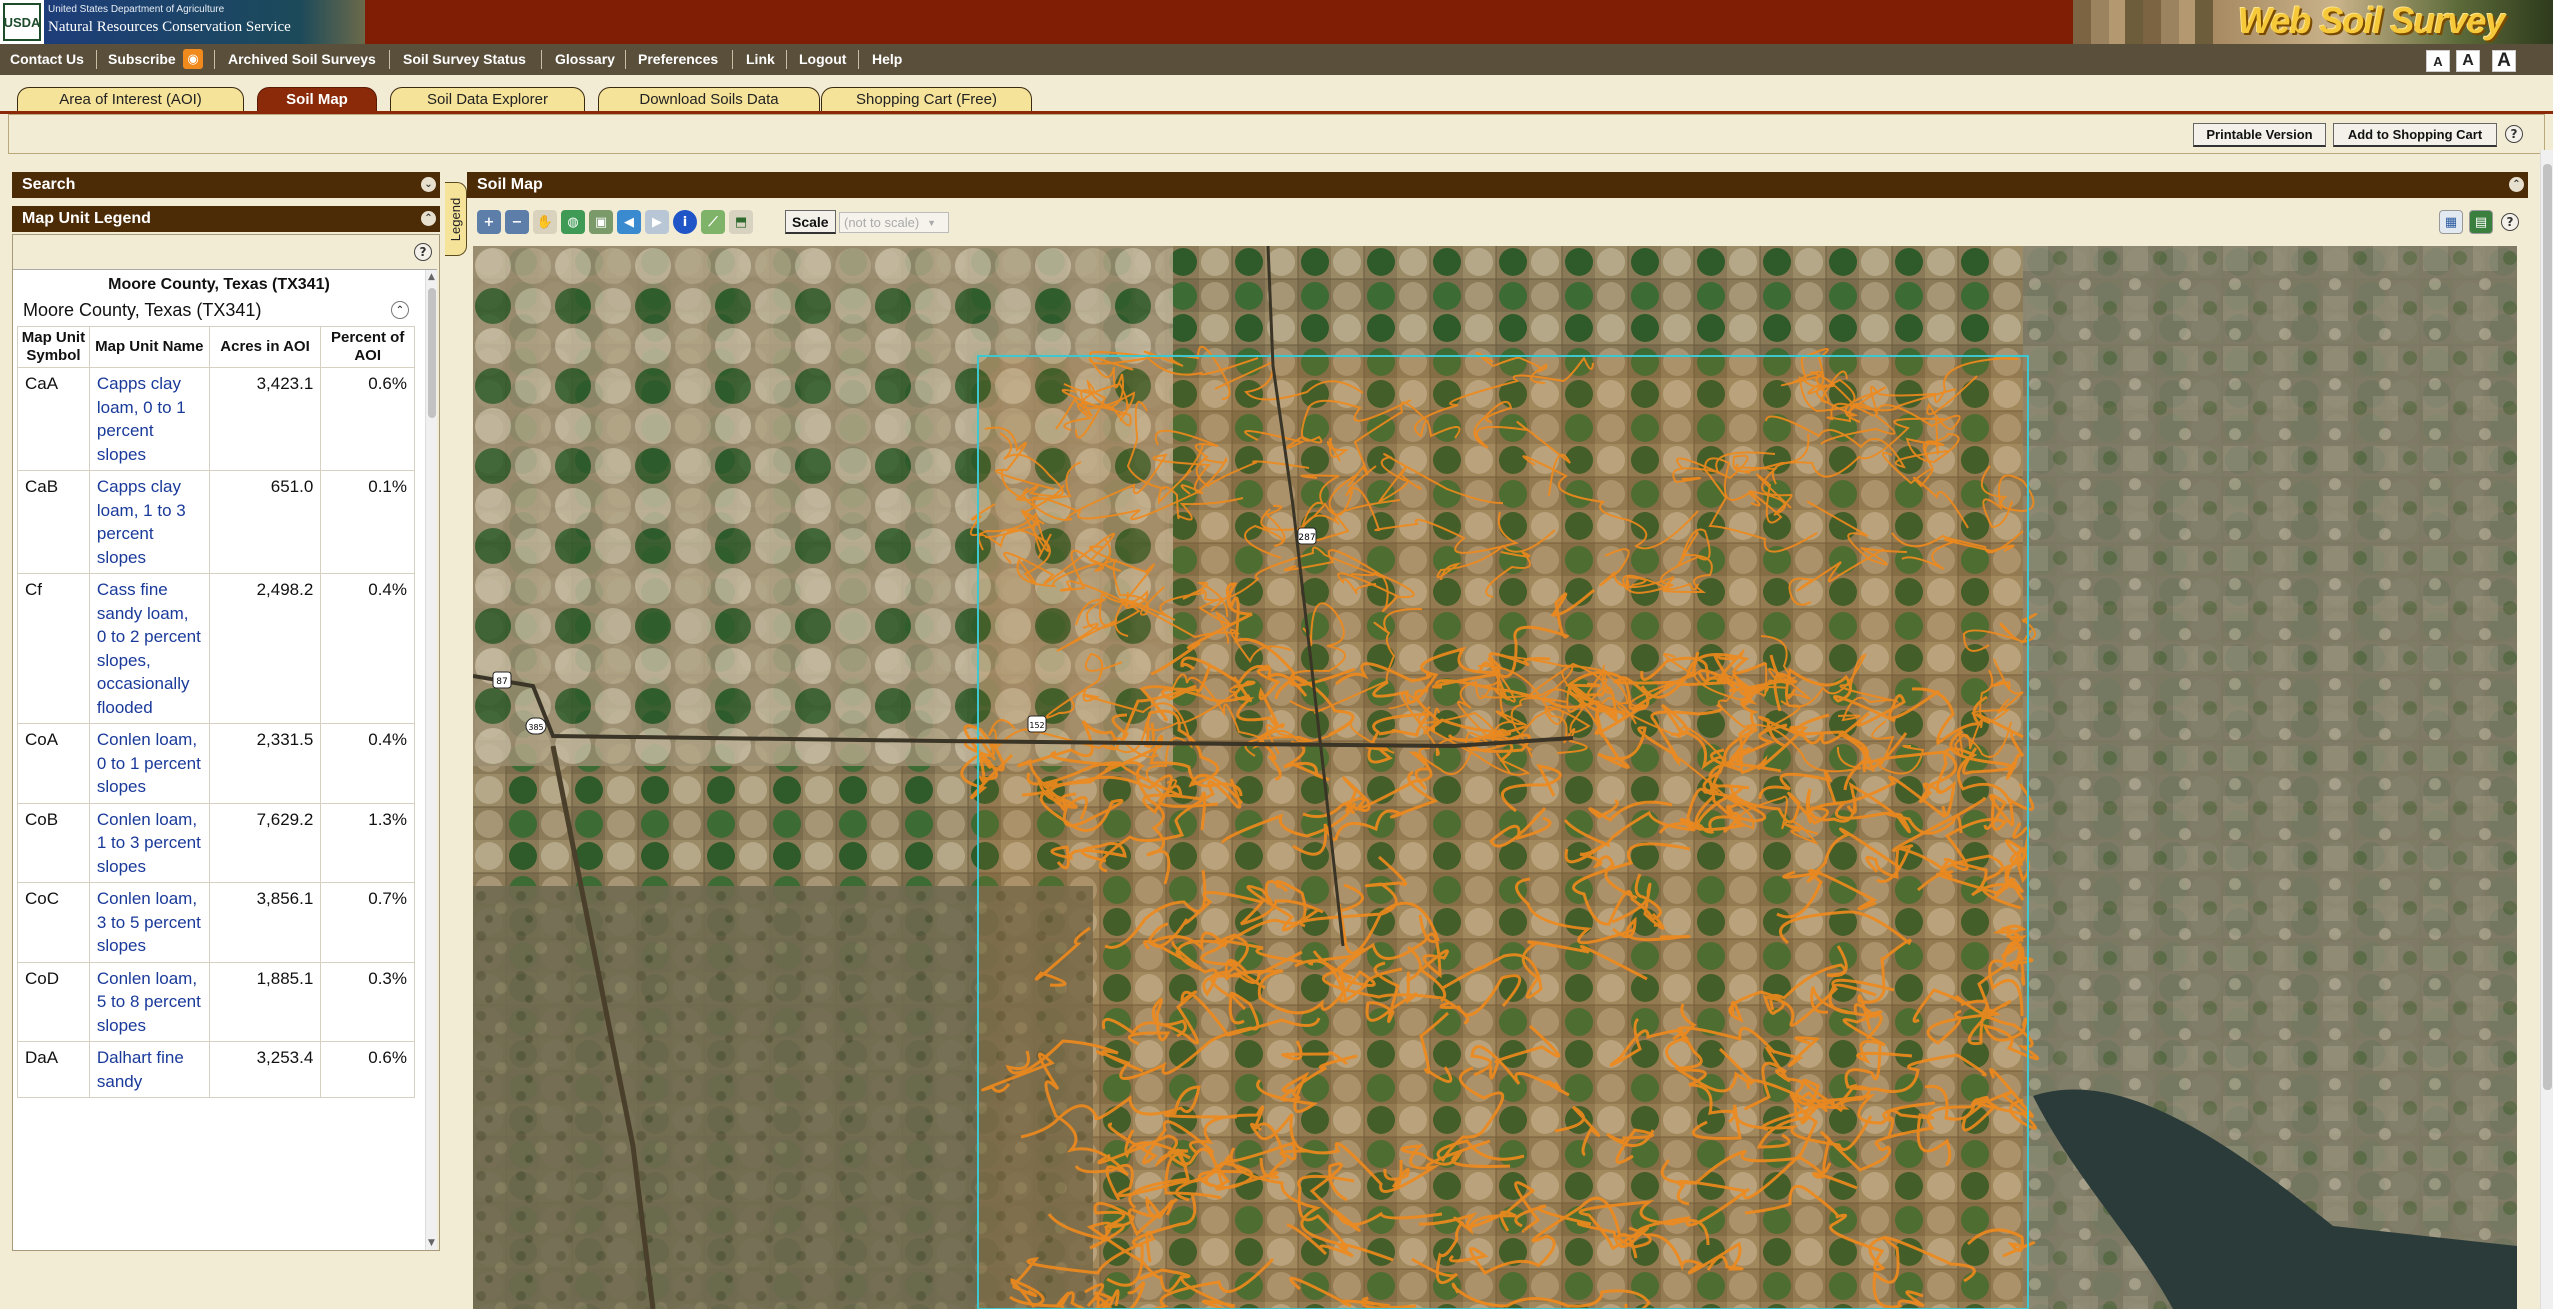 This screenshot has height=1309, width=2553. I want to click on printable-version-button: Printable Version, so click(2259, 135).